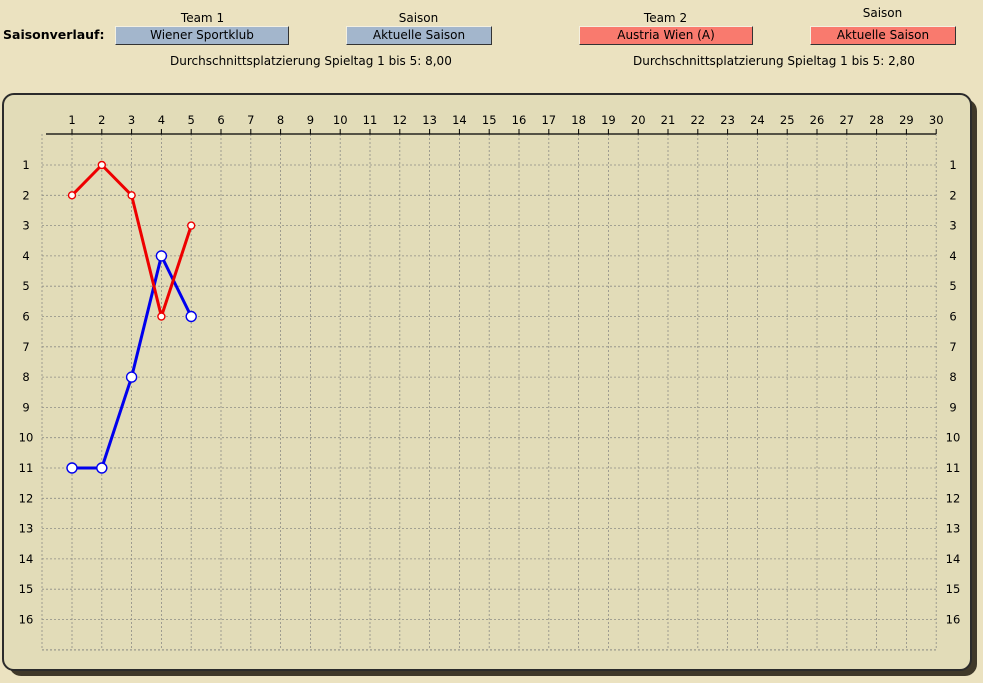 Image resolution: width=983 pixels, height=683 pixels. Describe the element at coordinates (876, 120) in the screenshot. I see `x-tick-label: 28` at that location.